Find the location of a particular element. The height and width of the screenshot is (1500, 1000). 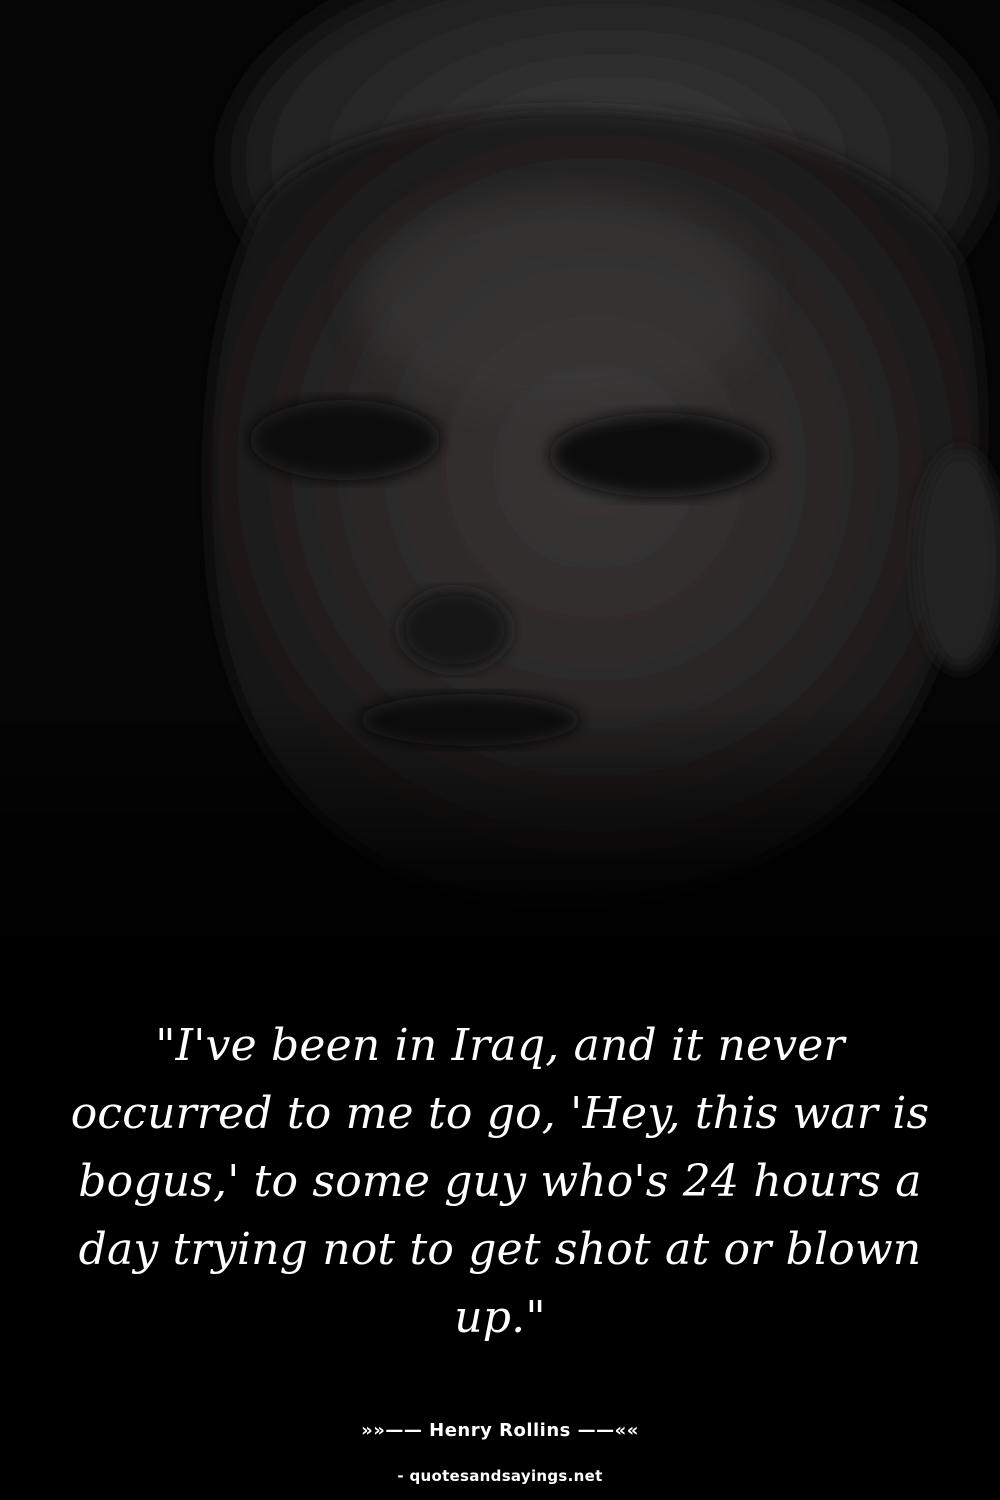

source-credit: - quotesandsayings.net is located at coordinates (500, 1476).